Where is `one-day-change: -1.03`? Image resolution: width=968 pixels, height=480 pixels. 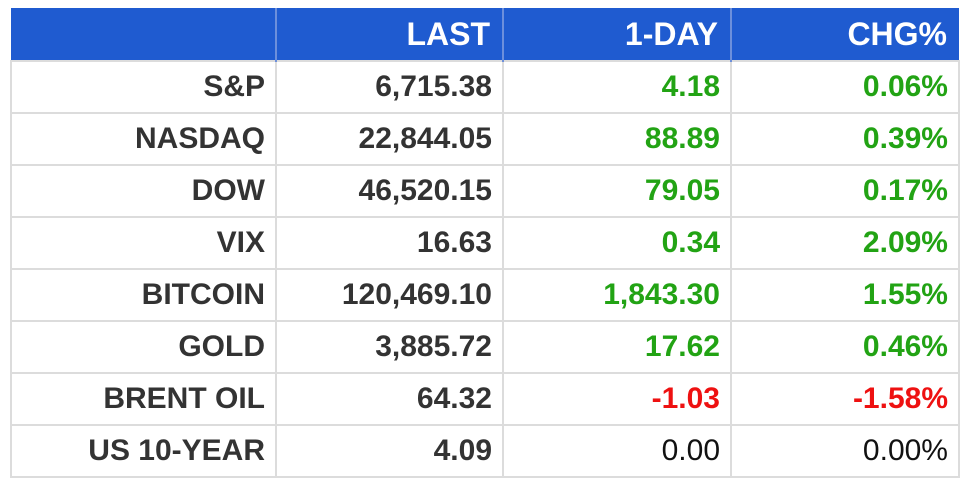 one-day-change: -1.03 is located at coordinates (617, 399).